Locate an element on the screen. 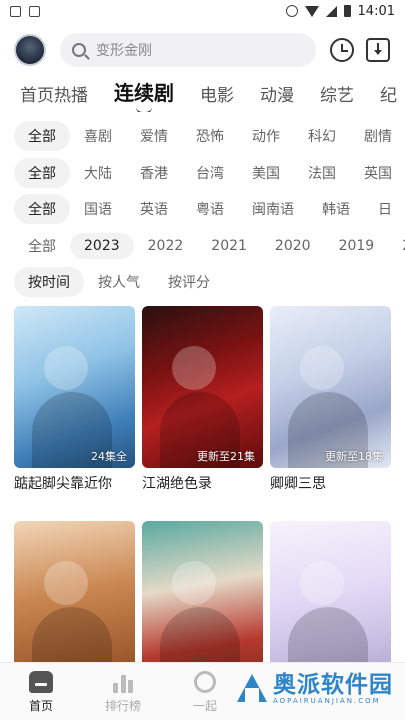 The image size is (405, 720). category-tab: 综艺 is located at coordinates (337, 96).